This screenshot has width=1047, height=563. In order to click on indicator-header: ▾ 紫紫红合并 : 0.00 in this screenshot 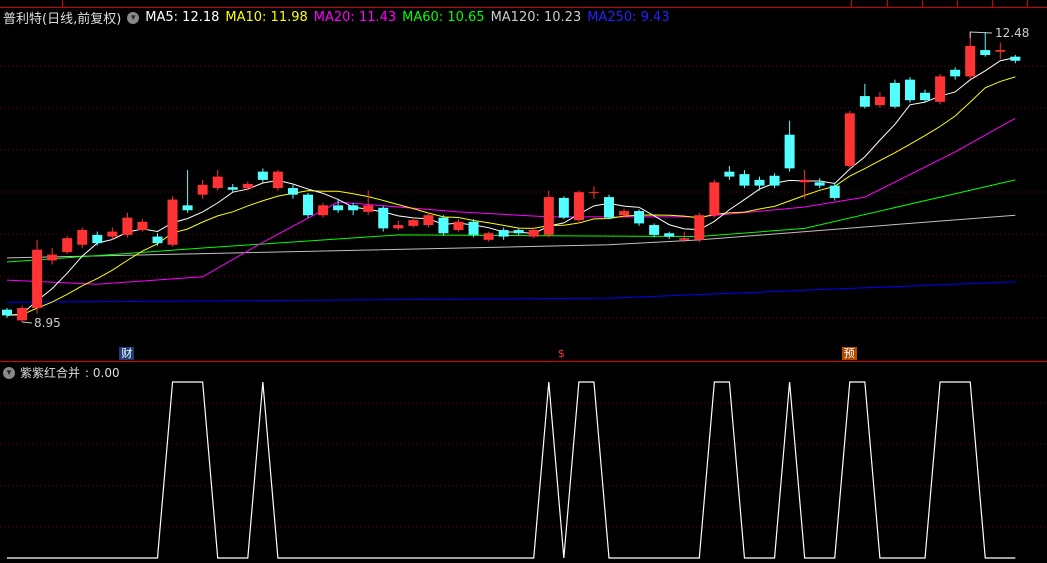, I will do `click(61, 372)`.